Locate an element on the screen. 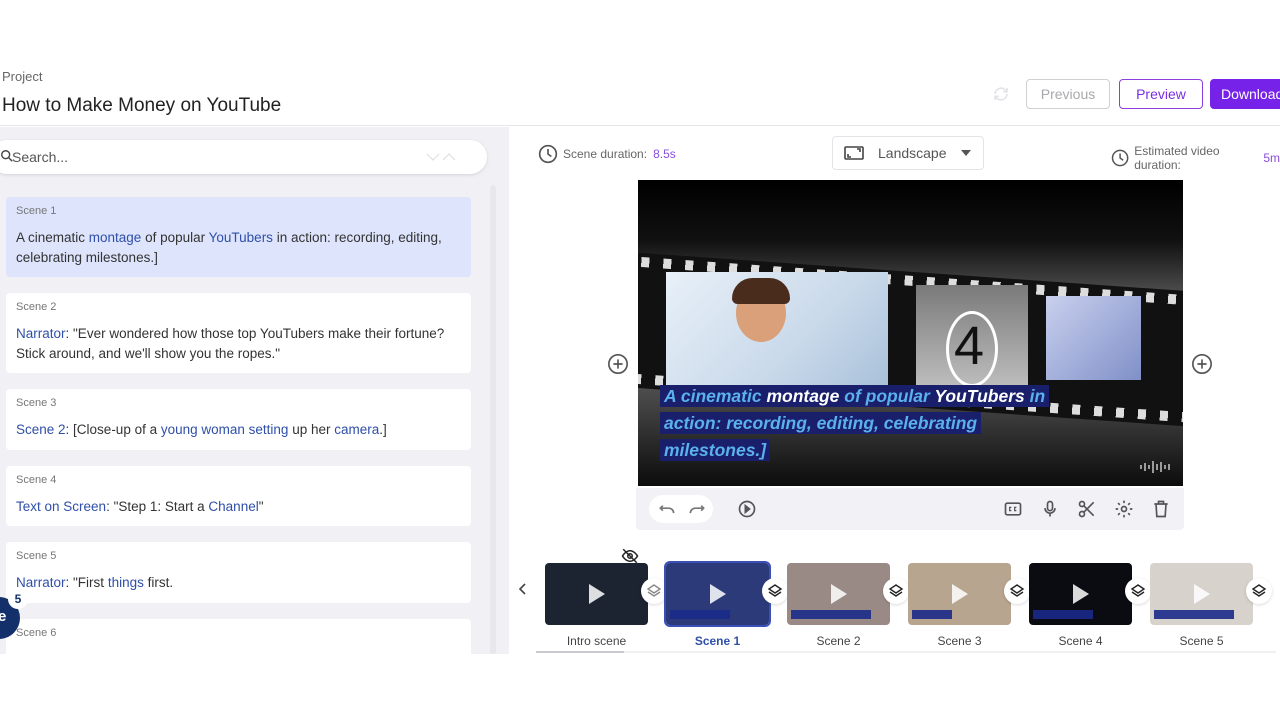 The width and height of the screenshot is (1280, 720). thumbnail-caption is located at coordinates (831, 614).